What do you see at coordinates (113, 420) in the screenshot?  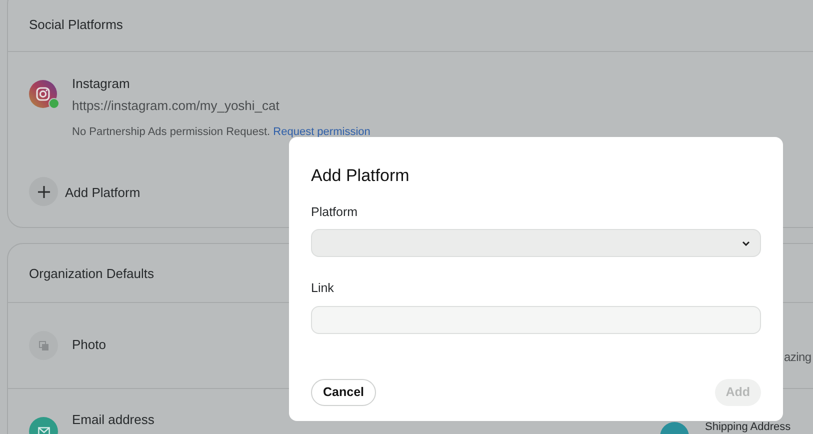 I see `row-label: Email address` at bounding box center [113, 420].